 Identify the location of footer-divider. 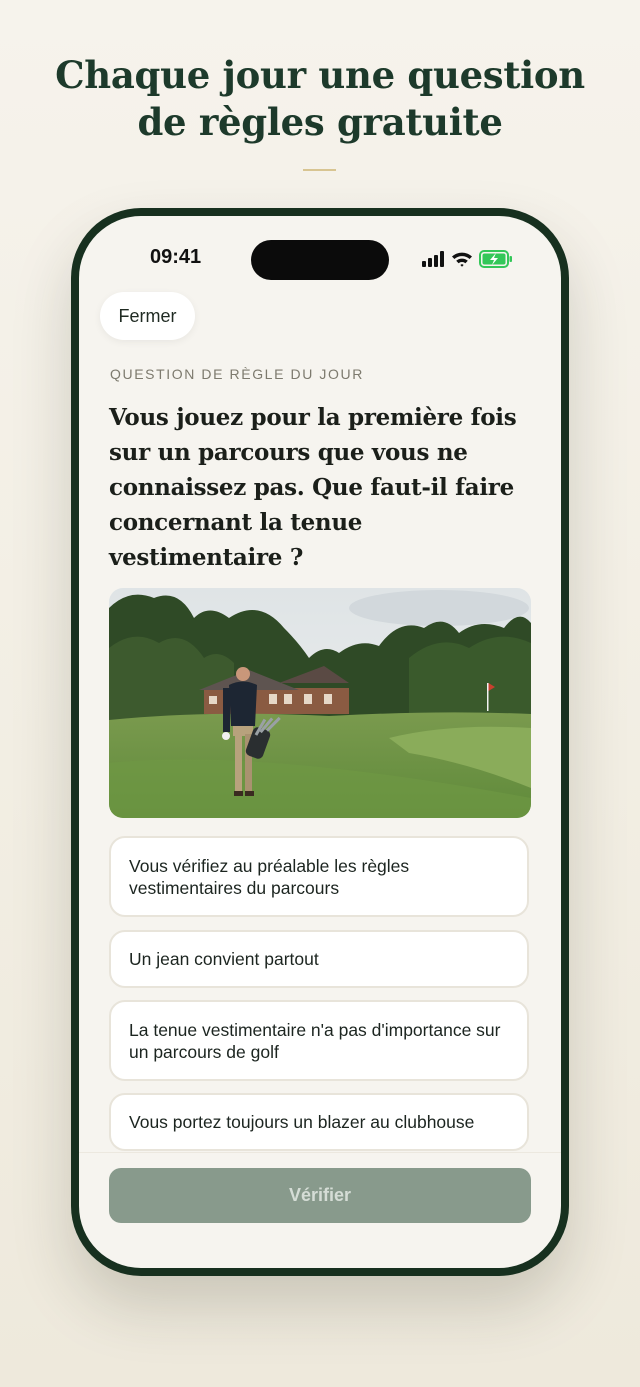
(320, 1152).